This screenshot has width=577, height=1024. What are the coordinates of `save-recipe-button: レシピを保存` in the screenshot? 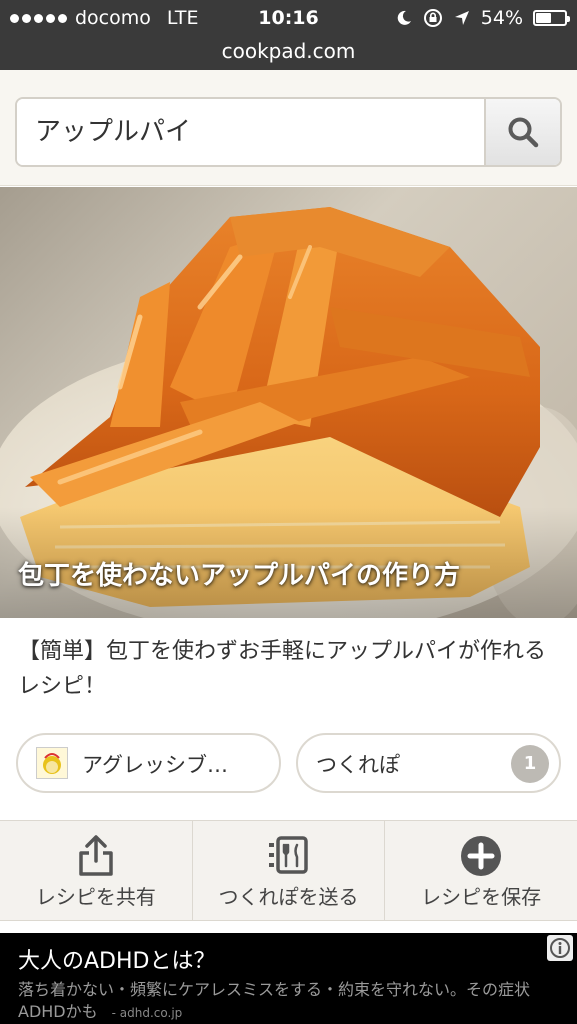 It's located at (481, 870).